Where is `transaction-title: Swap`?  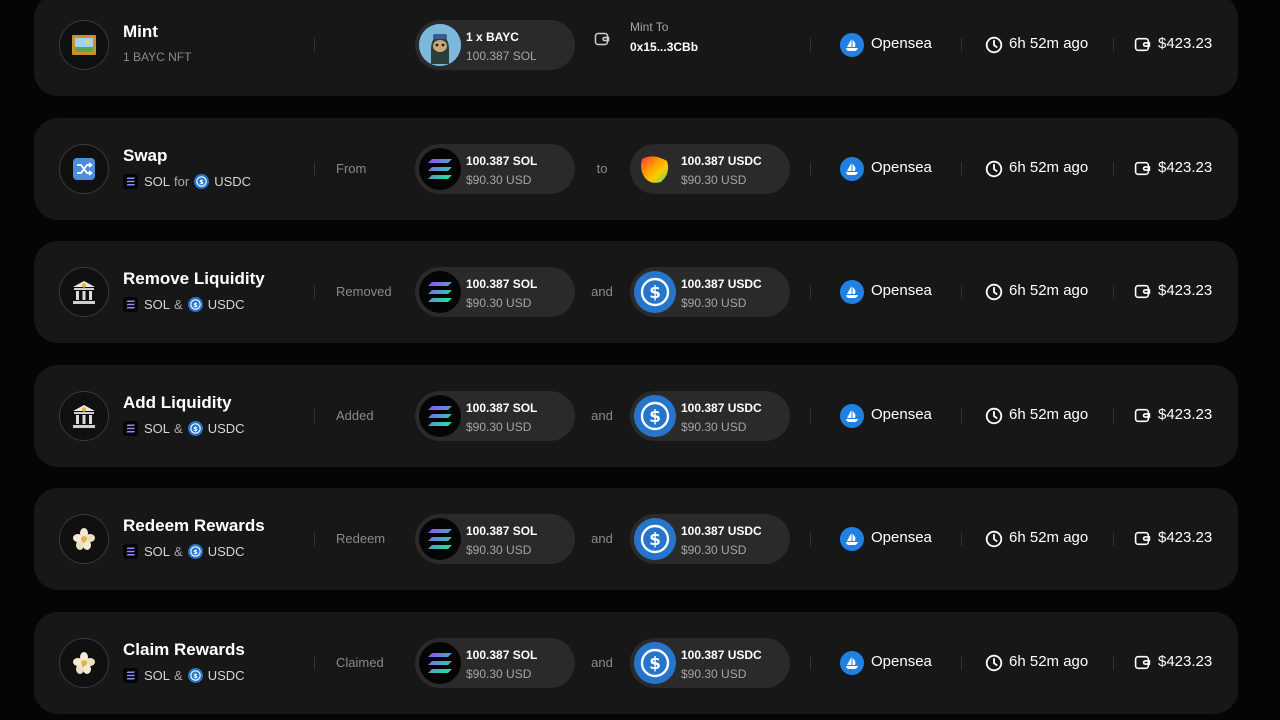 transaction-title: Swap is located at coordinates (145, 155).